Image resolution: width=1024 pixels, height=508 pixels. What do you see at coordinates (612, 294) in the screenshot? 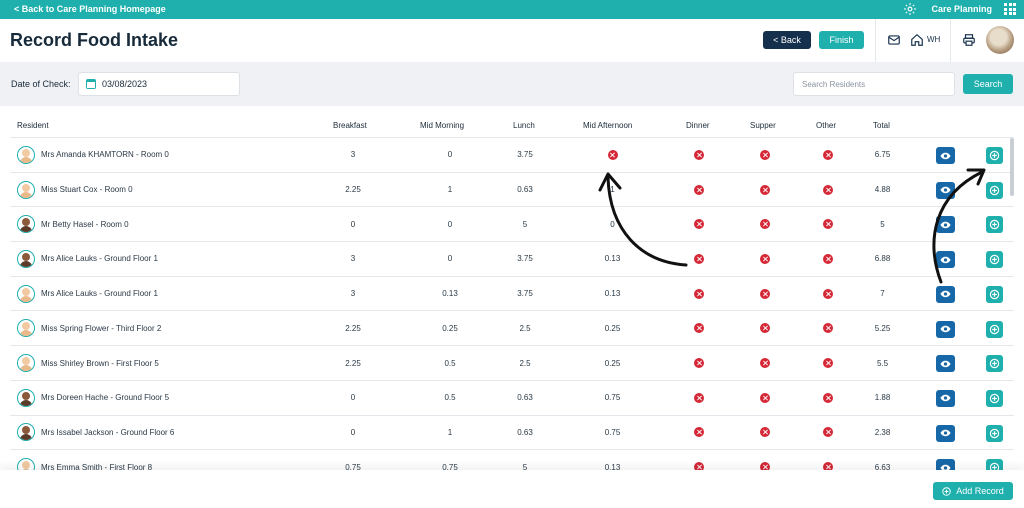
I see `cell-mid-afternoon: 0.13` at bounding box center [612, 294].